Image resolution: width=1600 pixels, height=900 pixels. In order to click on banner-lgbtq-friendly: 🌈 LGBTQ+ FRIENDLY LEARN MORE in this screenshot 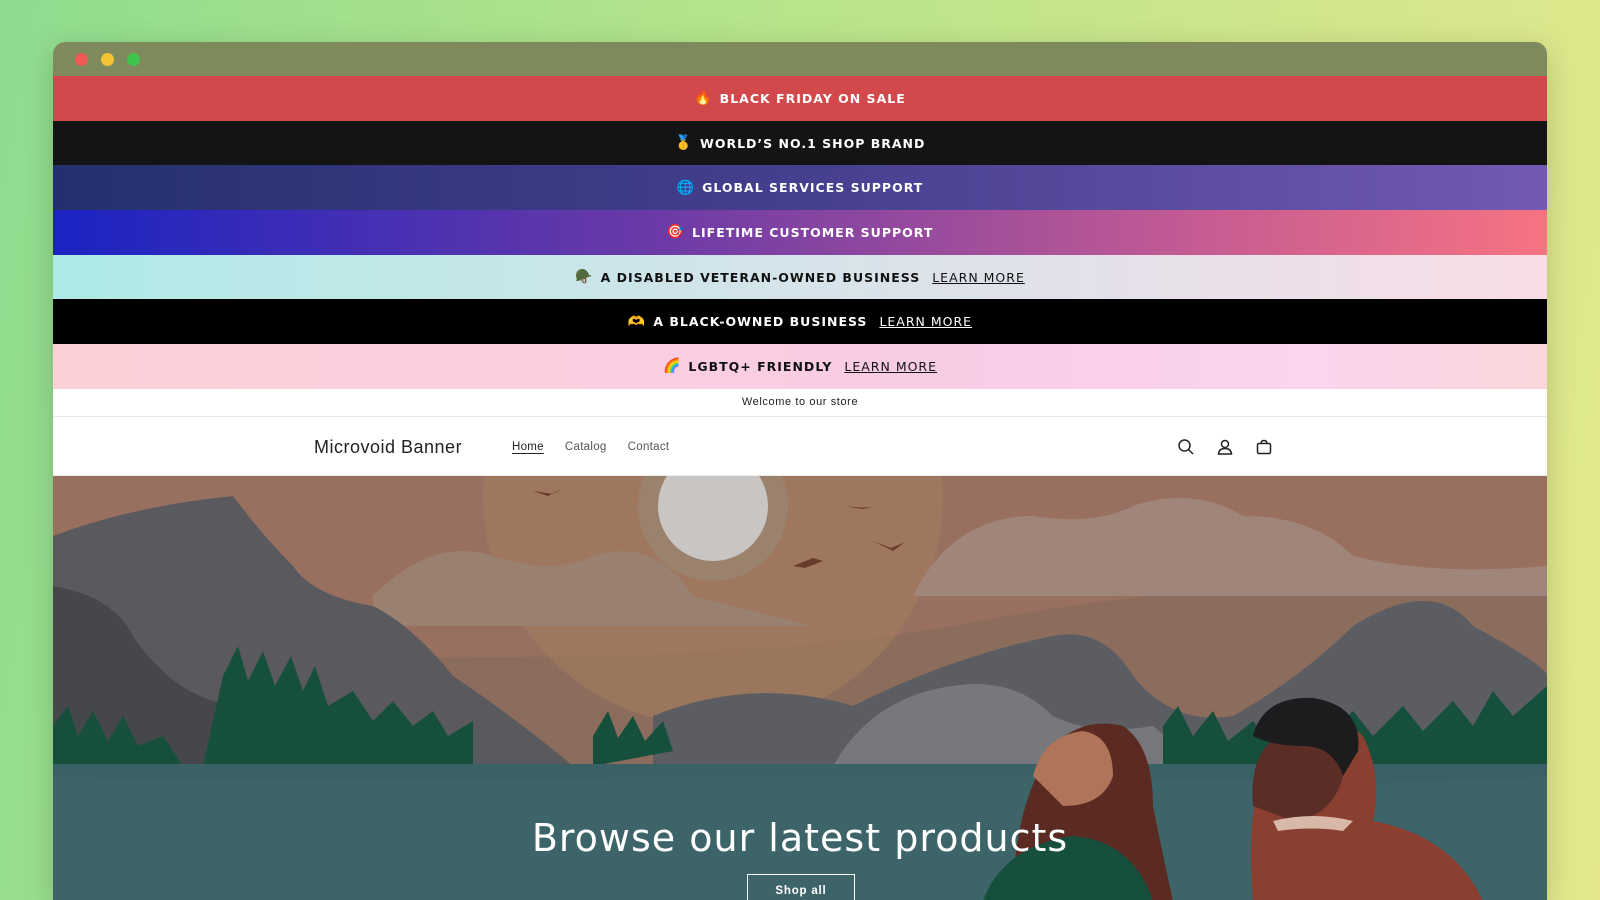, I will do `click(800, 366)`.